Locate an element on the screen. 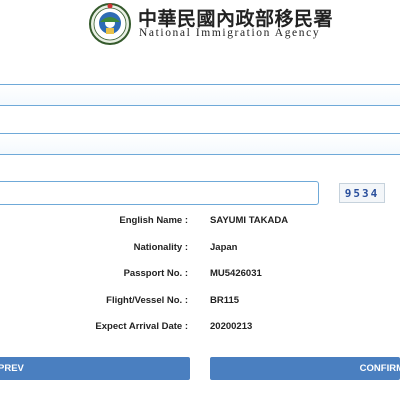  agency-title-en: National Immigration Agency is located at coordinates (230, 33).